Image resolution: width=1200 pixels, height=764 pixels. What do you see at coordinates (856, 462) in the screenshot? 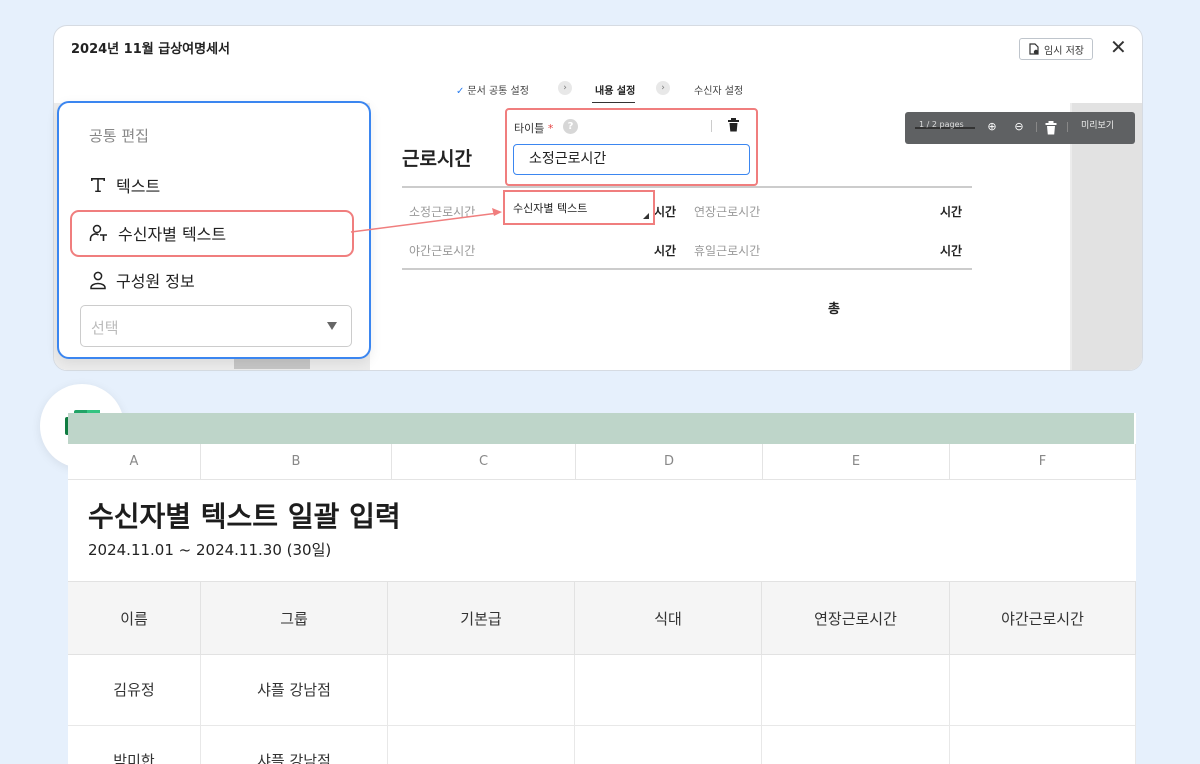
I see `column-header: E` at bounding box center [856, 462].